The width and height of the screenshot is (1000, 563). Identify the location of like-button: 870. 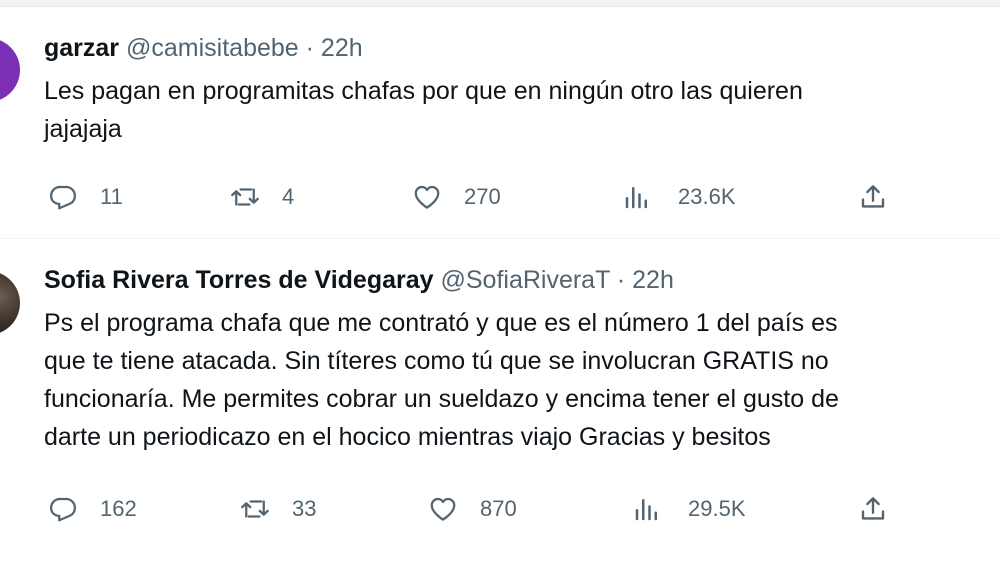
(472, 509).